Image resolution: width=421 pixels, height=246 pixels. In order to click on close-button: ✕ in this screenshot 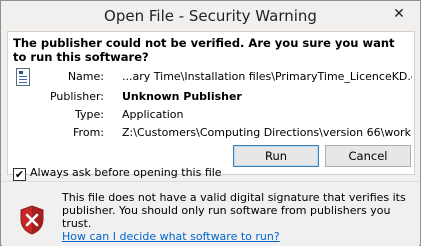, I will do `click(399, 14)`.